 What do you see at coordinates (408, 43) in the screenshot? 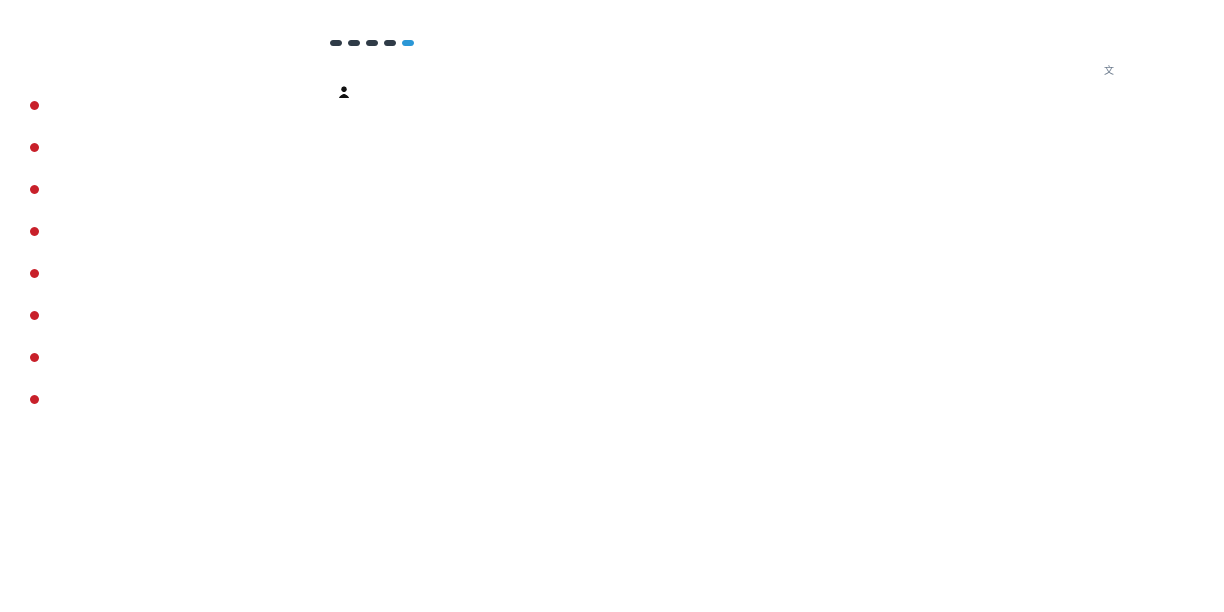
I see `tag-highlight` at bounding box center [408, 43].